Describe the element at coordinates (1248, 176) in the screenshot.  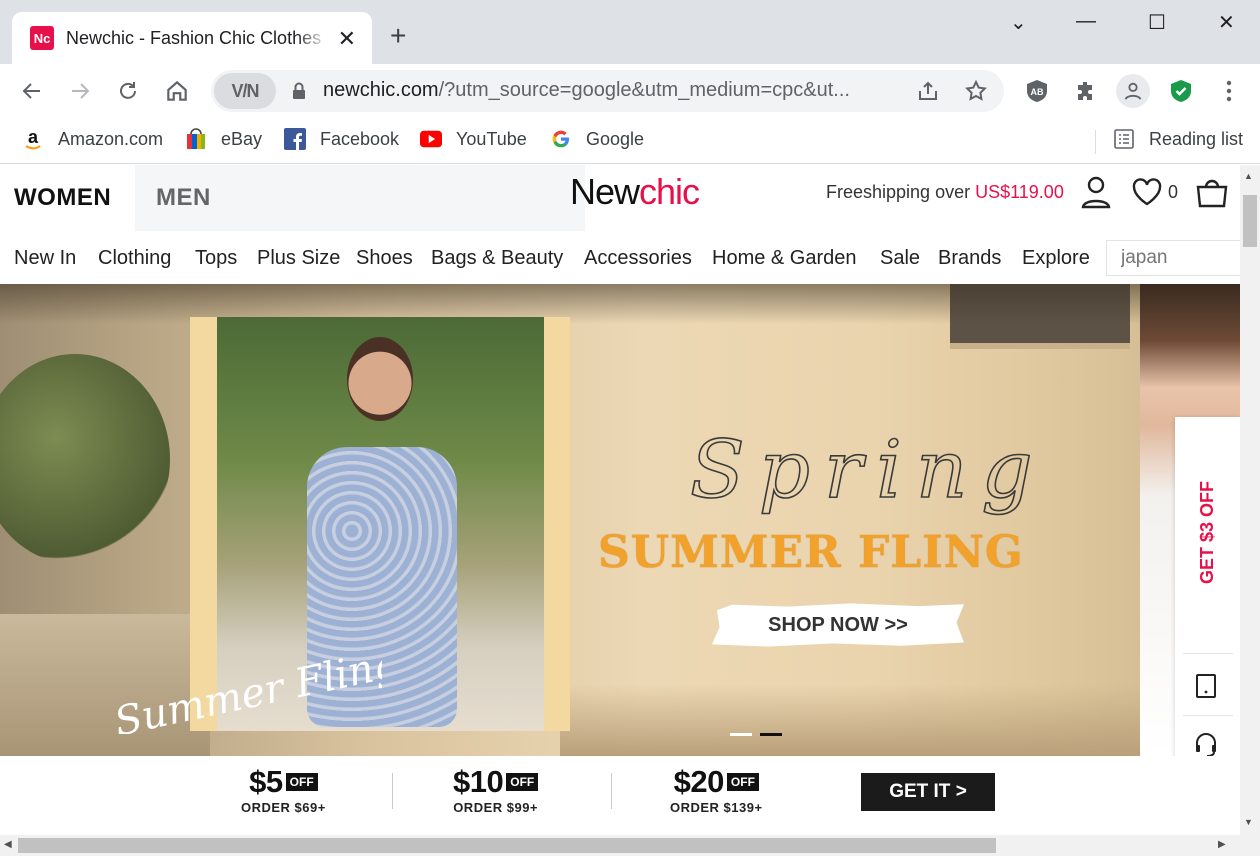
I see `scroll-up-icon: ▲` at that location.